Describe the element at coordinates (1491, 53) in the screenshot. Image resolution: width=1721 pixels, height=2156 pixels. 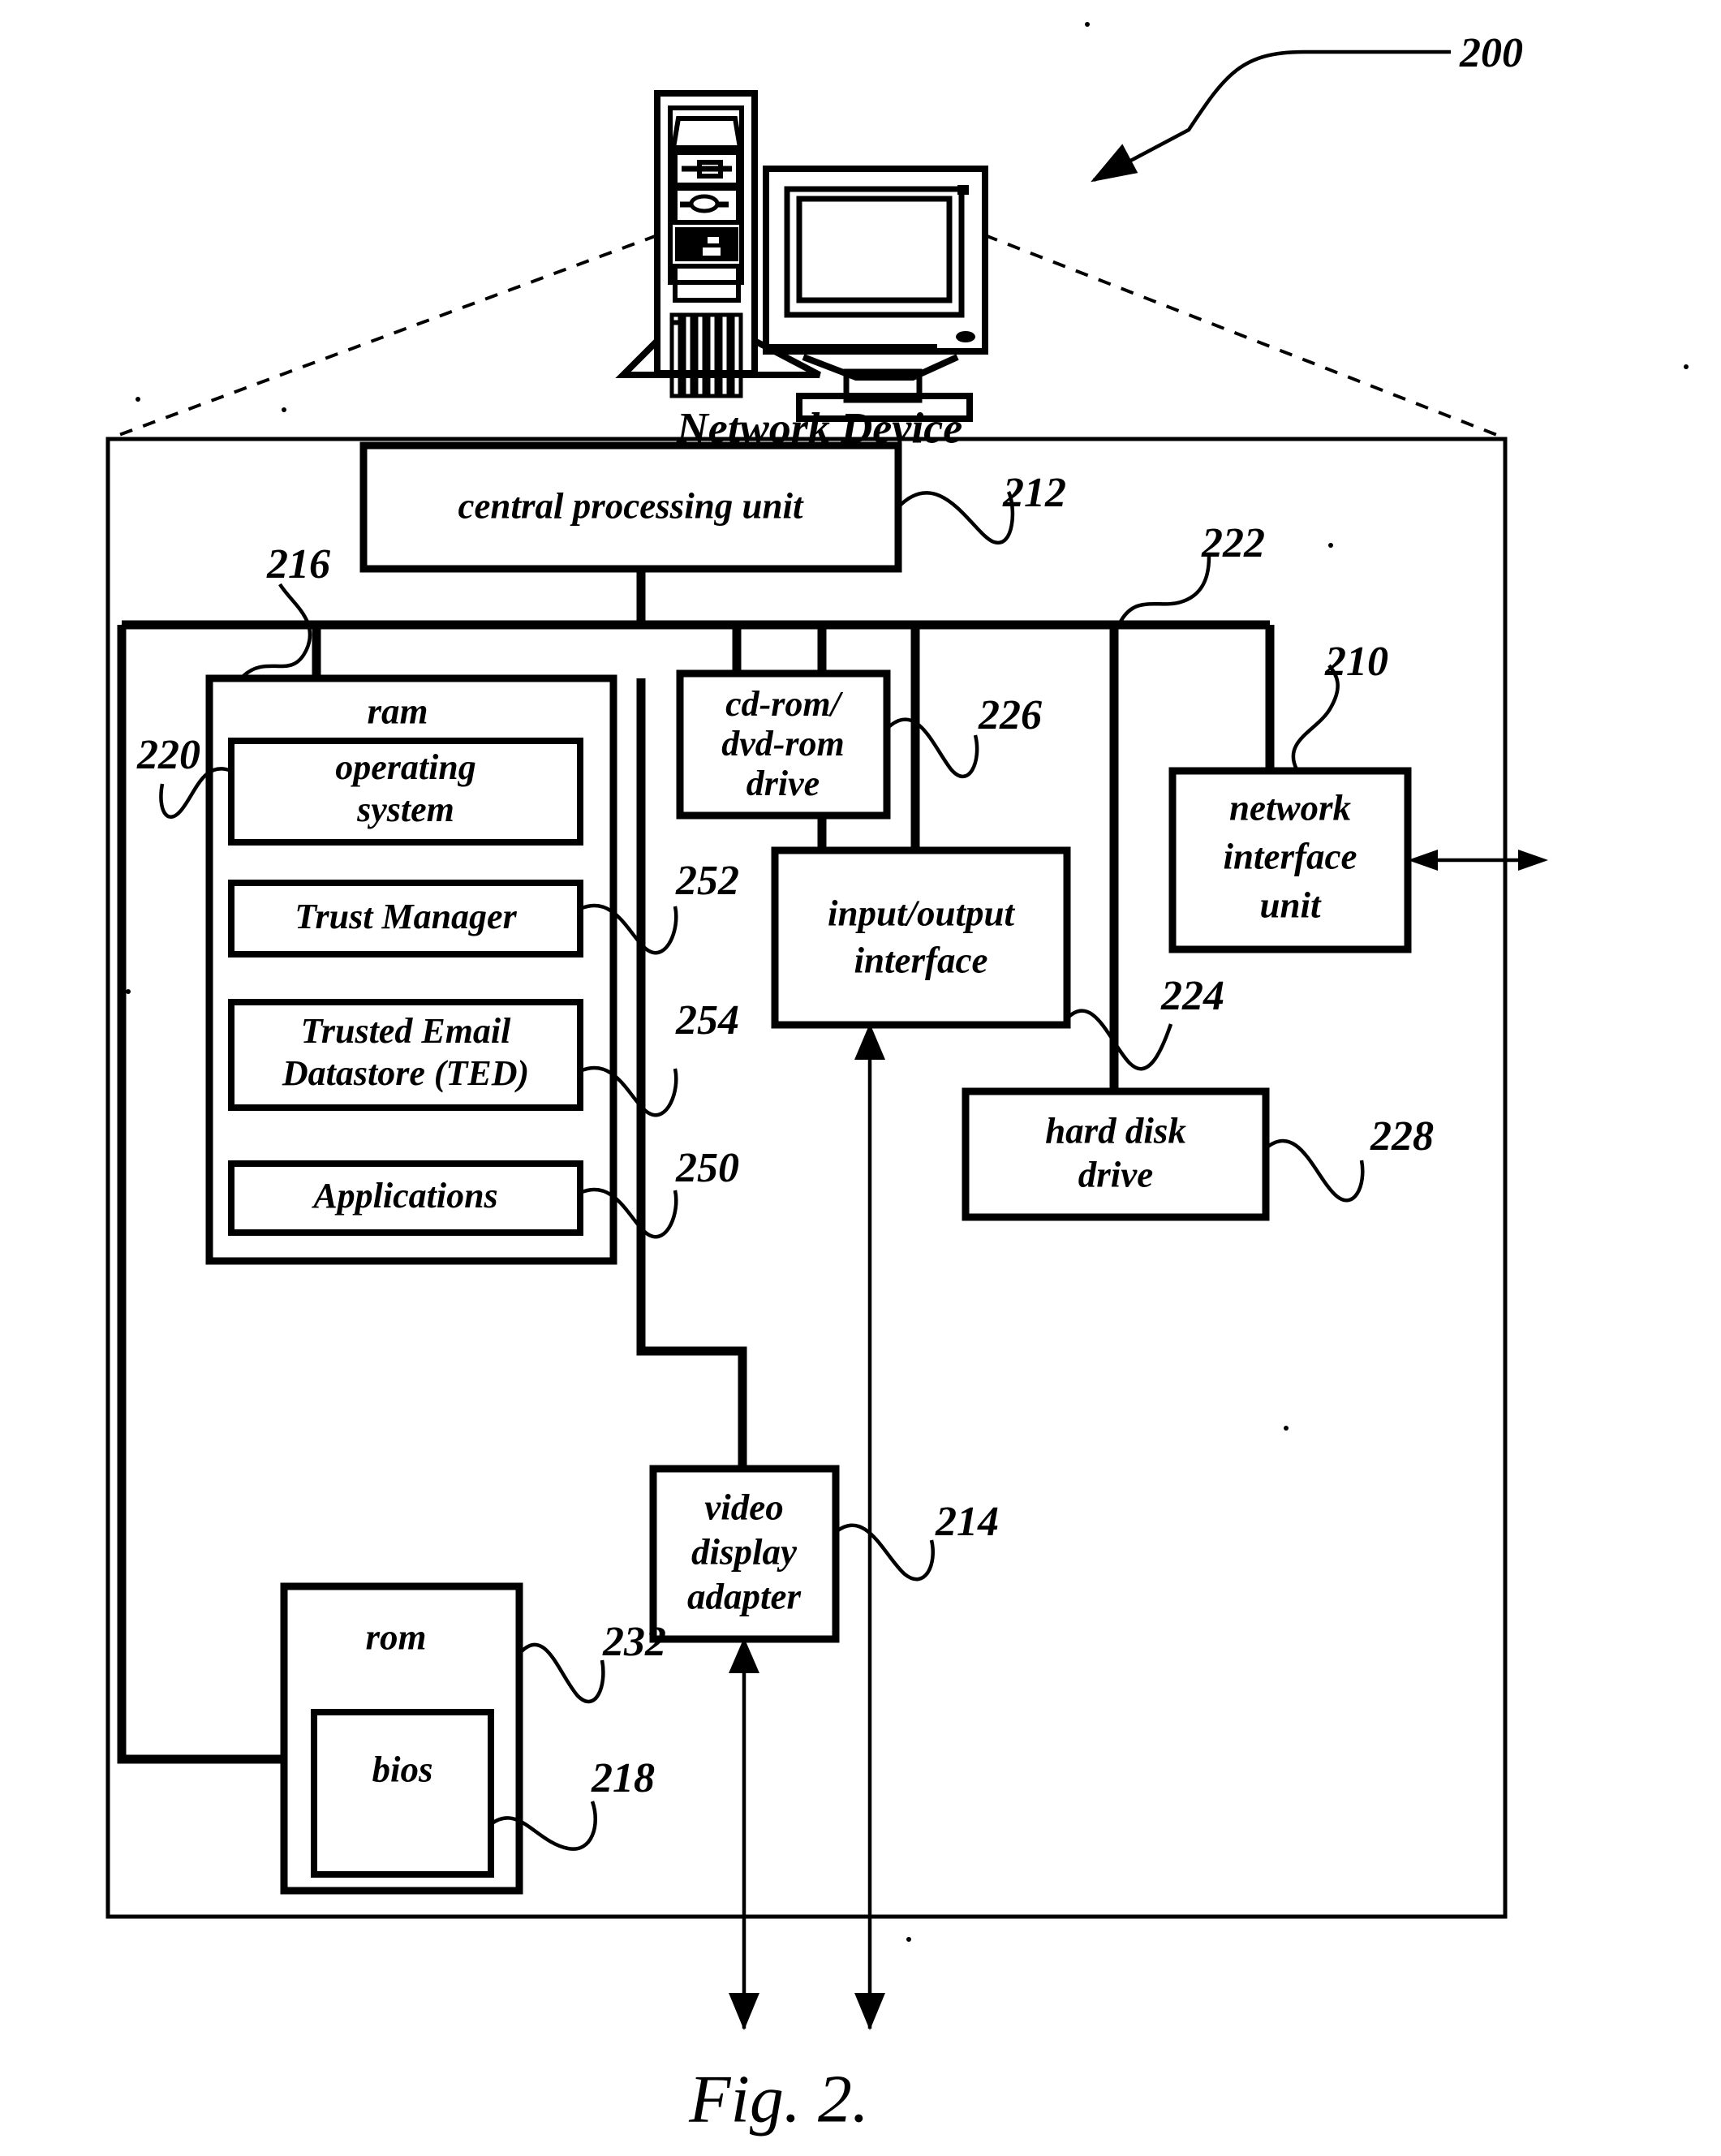
I see `system-ref-200: 200` at that location.